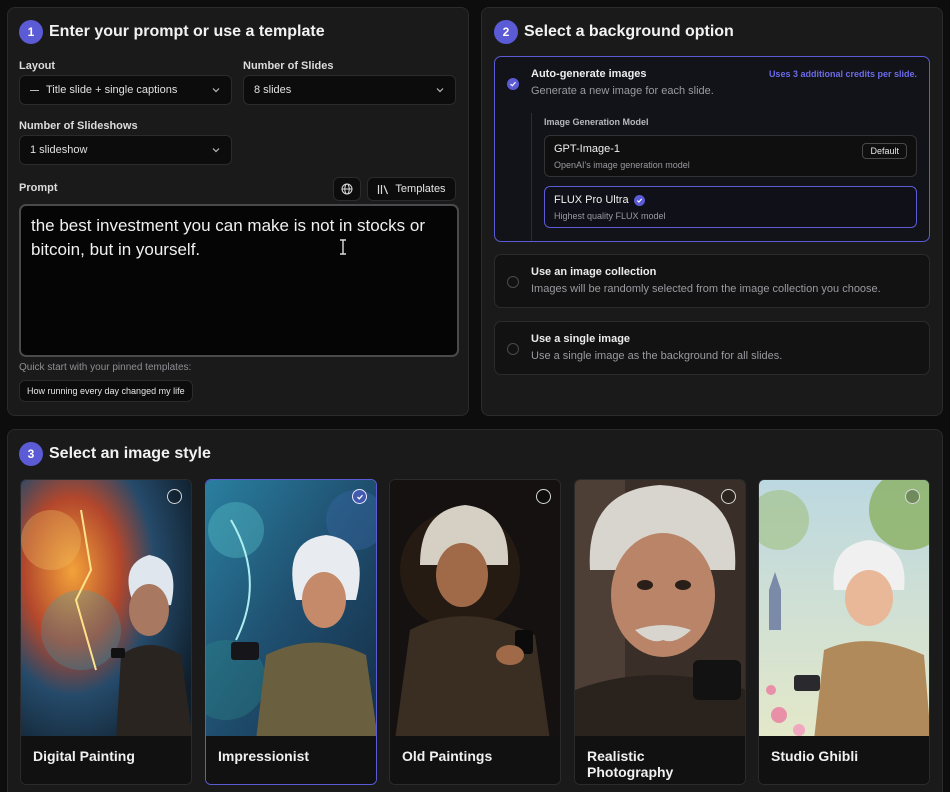 Image resolution: width=950 pixels, height=792 pixels. I want to click on verified-check-icon, so click(639, 200).